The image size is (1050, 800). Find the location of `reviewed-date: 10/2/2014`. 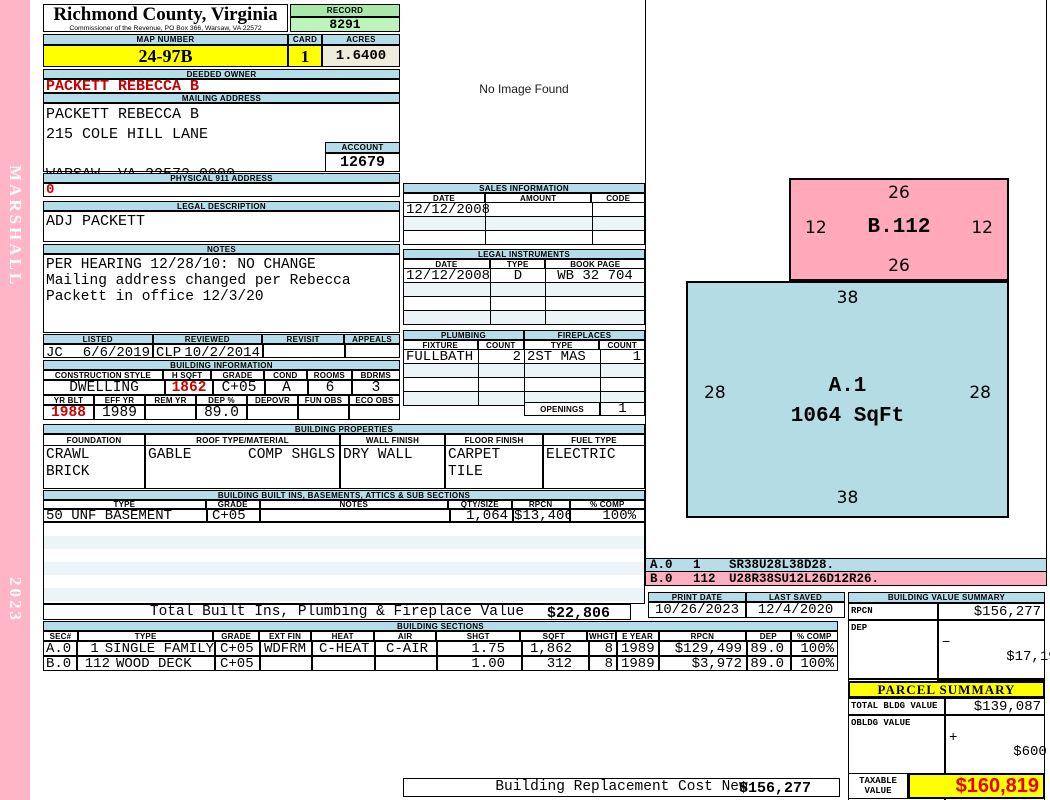

reviewed-date: 10/2/2014 is located at coordinates (222, 353).